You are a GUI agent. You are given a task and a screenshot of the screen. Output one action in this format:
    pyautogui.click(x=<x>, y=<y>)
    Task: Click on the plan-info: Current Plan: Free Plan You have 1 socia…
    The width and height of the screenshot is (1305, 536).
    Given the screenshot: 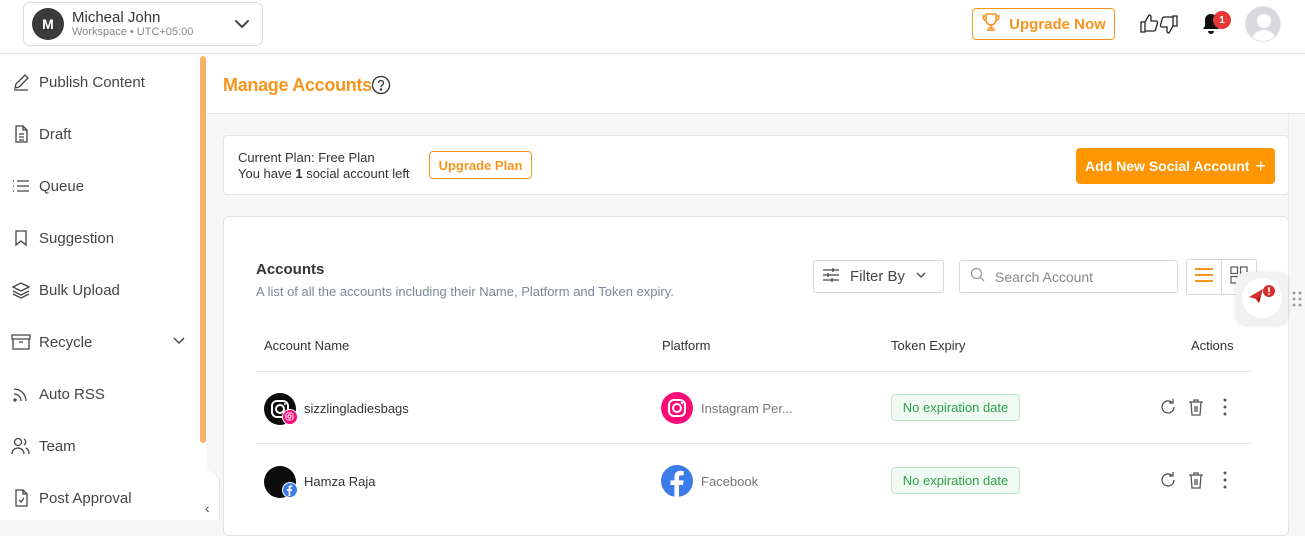 What is the action you would take?
    pyautogui.click(x=324, y=166)
    